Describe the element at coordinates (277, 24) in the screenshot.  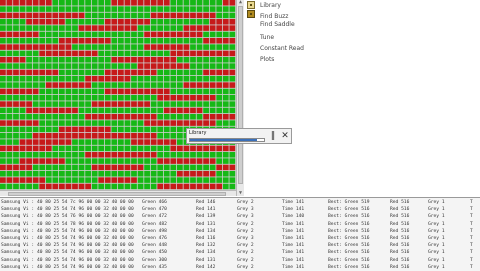
I see `menu-item-find-saddle: Find Saddle` at that location.